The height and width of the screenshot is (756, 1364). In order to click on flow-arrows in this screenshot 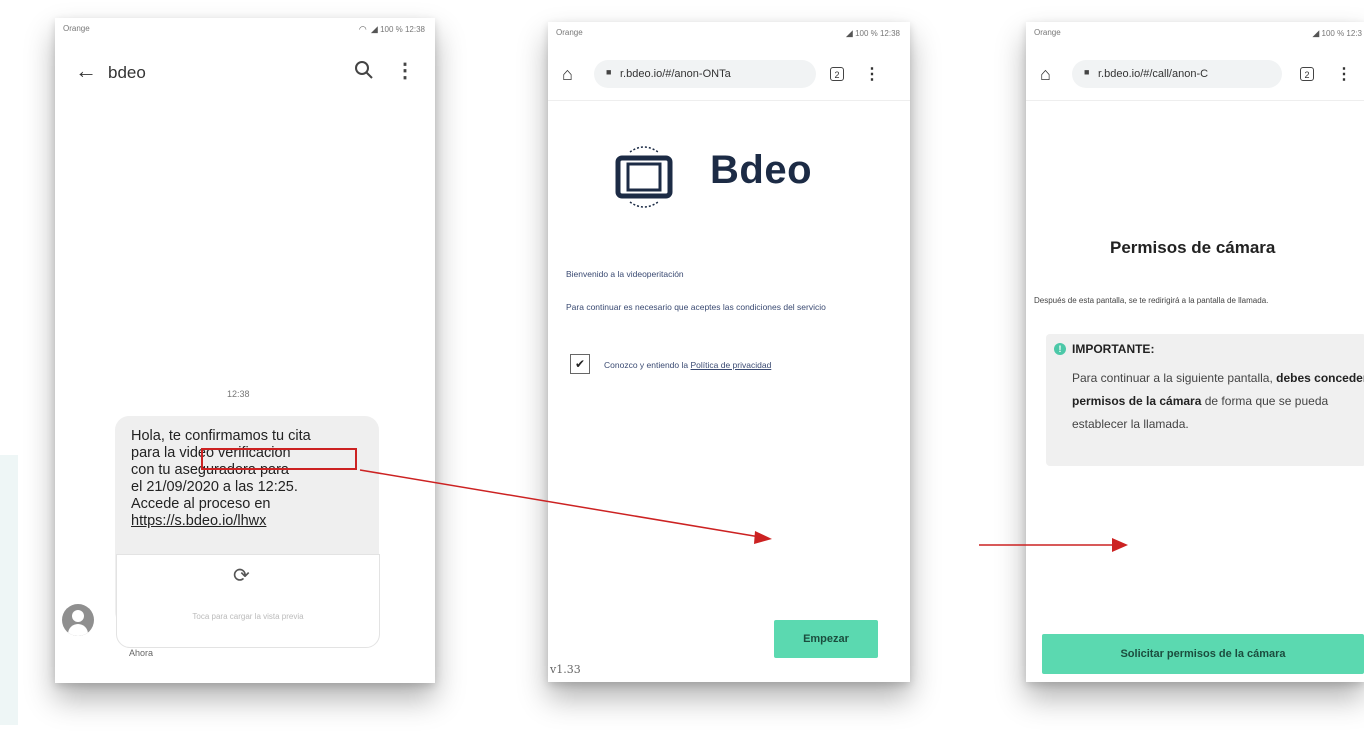, I will do `click(743, 510)`.